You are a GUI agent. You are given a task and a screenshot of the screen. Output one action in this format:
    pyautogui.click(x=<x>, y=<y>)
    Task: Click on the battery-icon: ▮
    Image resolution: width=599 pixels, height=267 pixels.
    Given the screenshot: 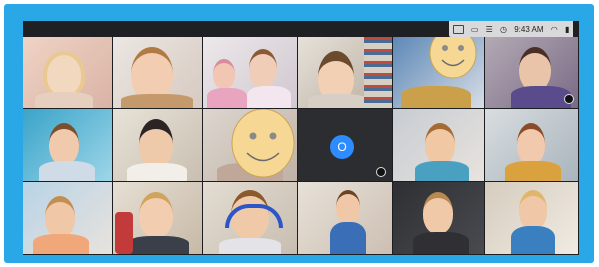 What is the action you would take?
    pyautogui.click(x=567, y=29)
    